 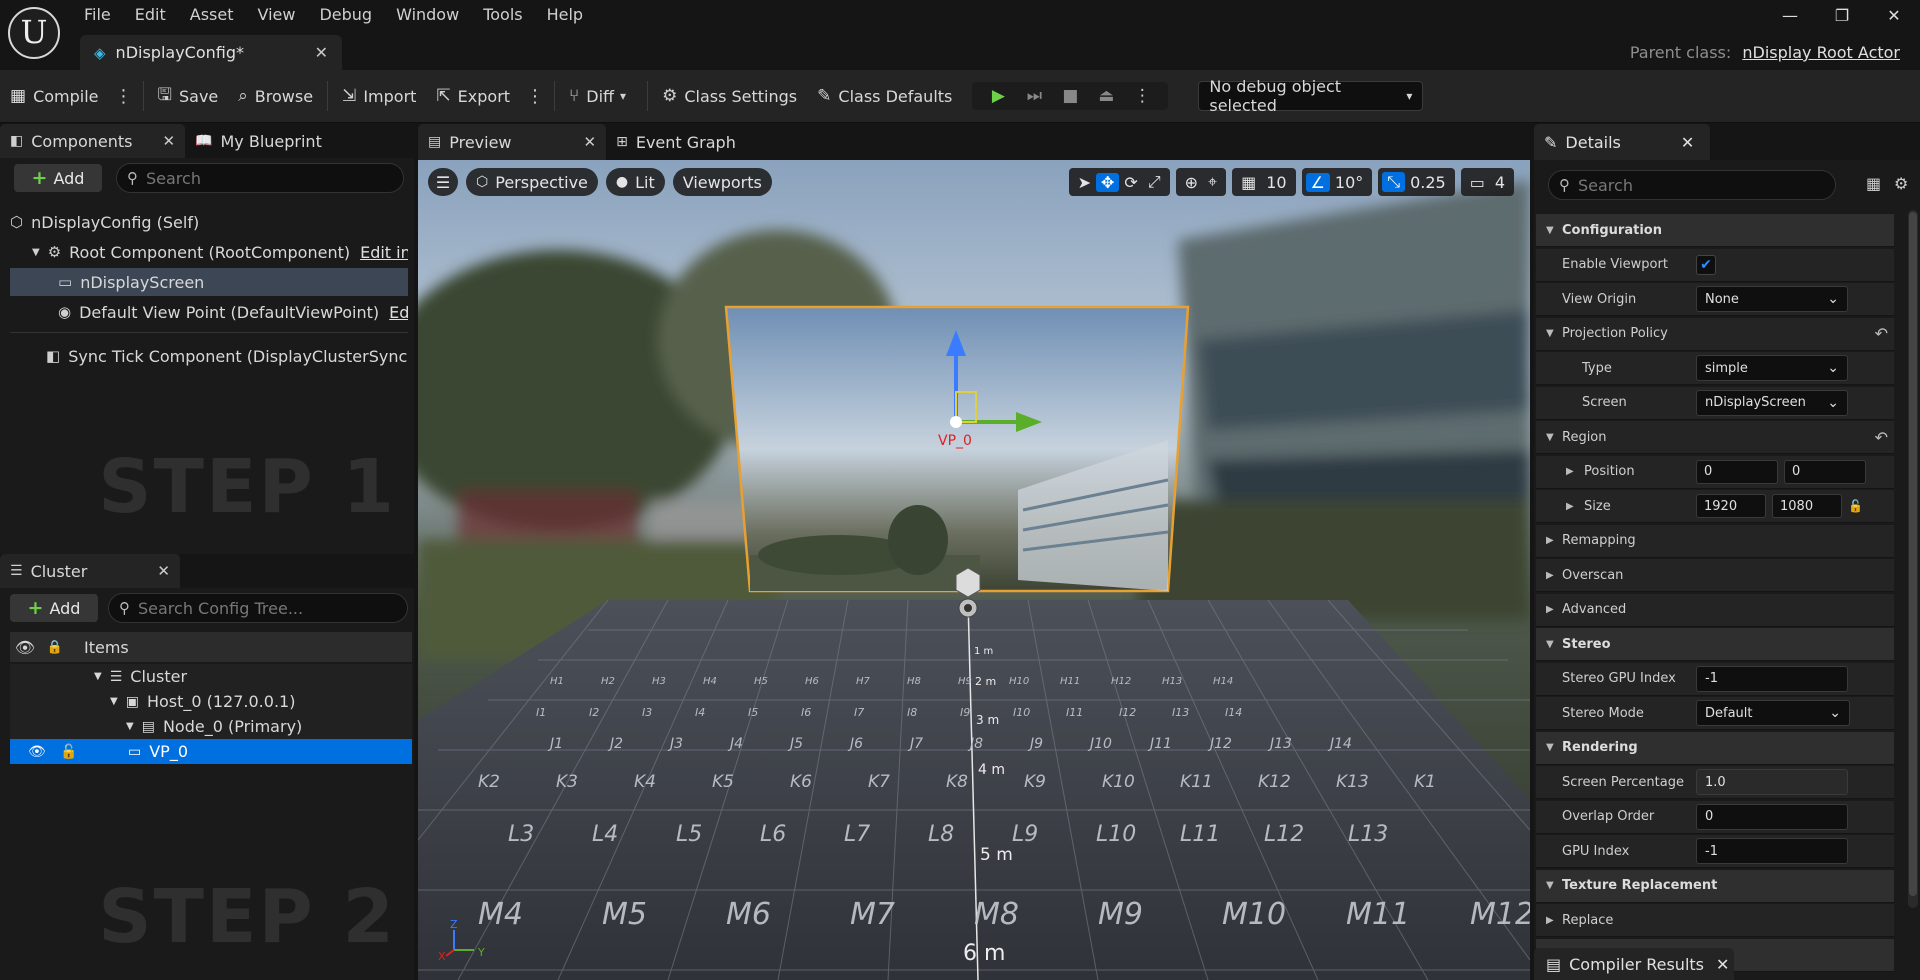 I want to click on select-icon: ➤, so click(x=1084, y=182).